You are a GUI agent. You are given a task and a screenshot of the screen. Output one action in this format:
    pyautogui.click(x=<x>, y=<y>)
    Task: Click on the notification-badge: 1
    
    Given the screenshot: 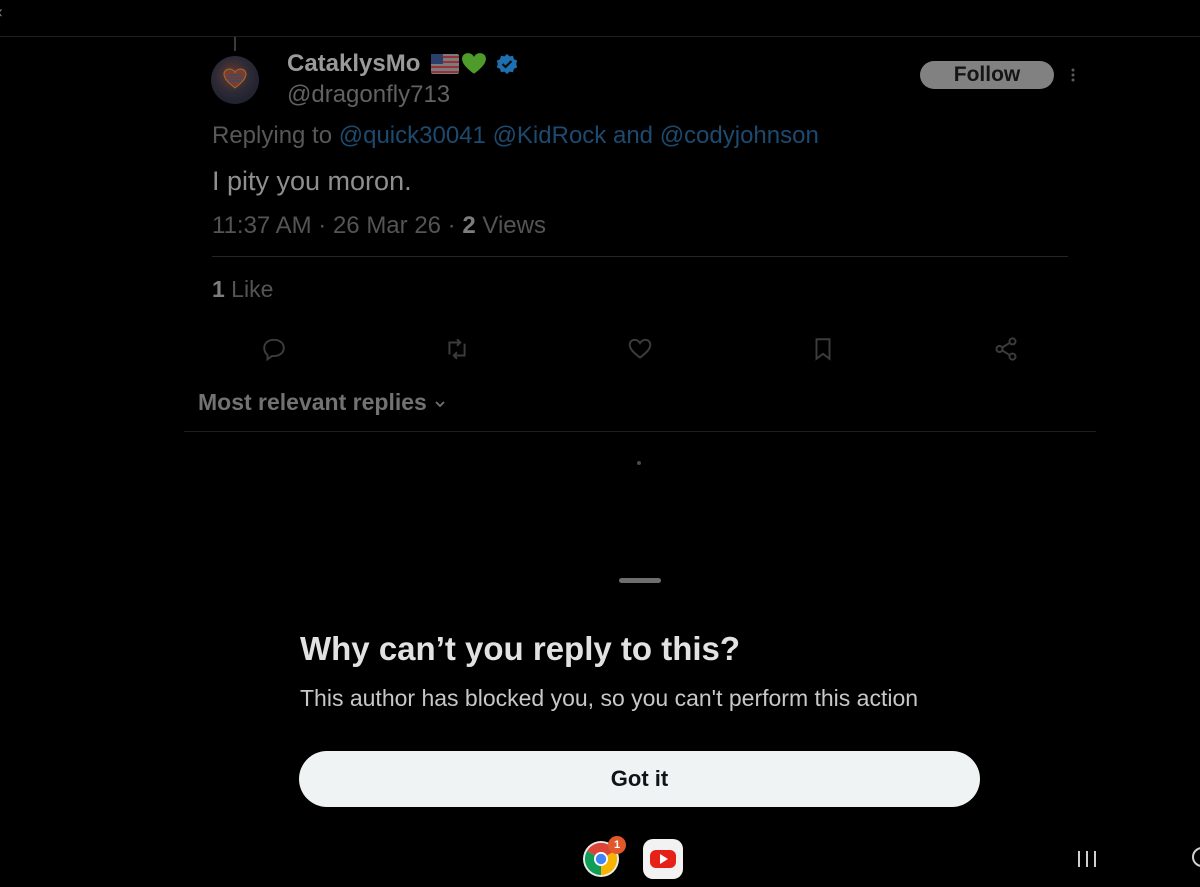 What is the action you would take?
    pyautogui.click(x=617, y=845)
    